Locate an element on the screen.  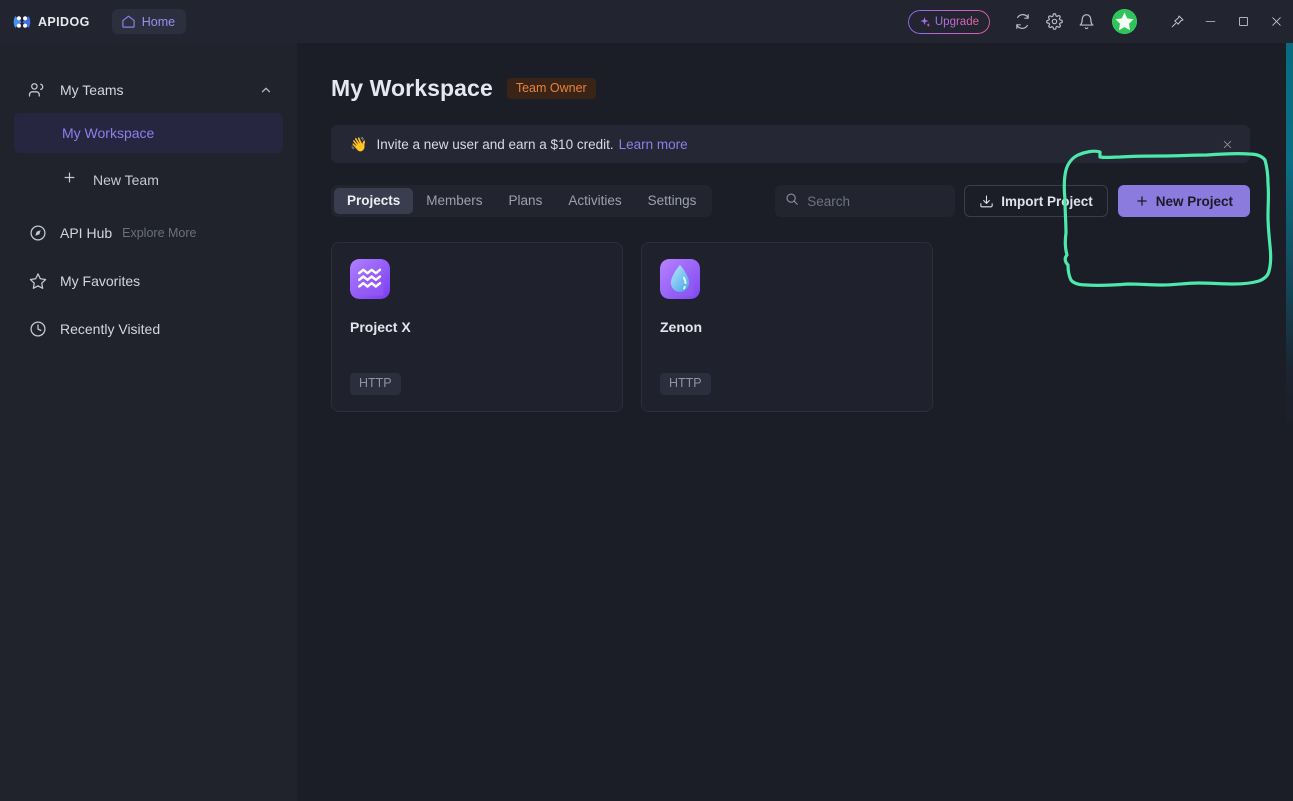
close-button is located at coordinates (1276, 21).